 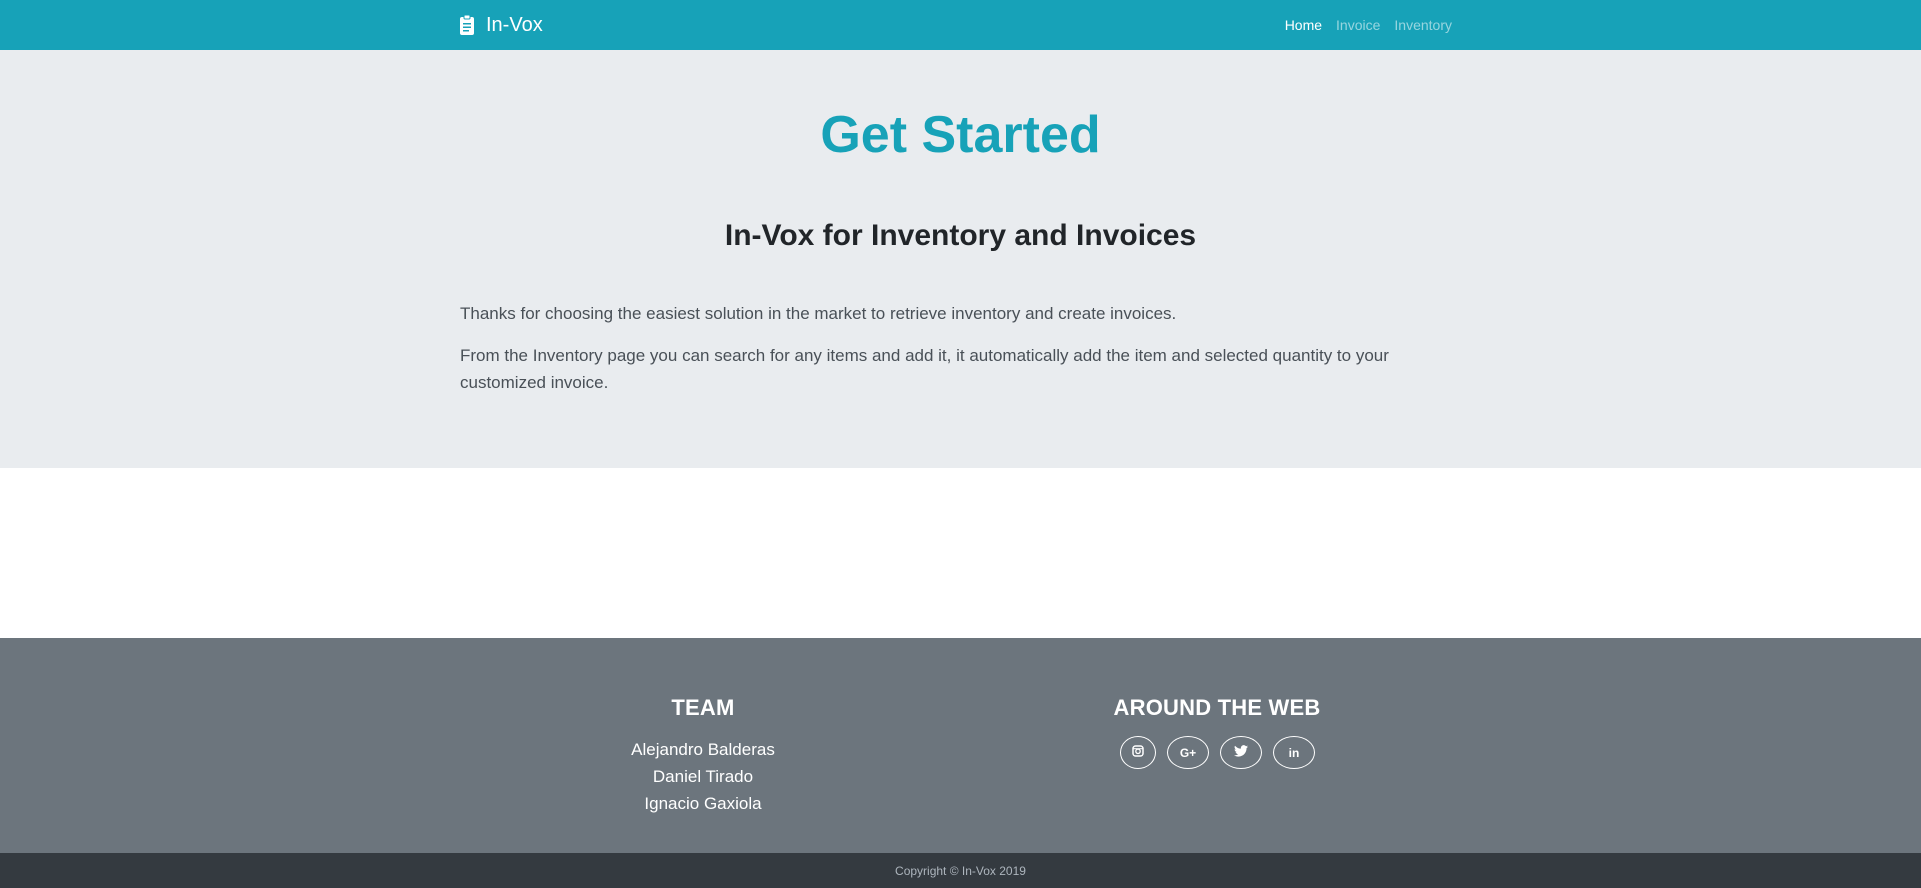 I want to click on hero-title: Get Started, so click(x=960, y=135).